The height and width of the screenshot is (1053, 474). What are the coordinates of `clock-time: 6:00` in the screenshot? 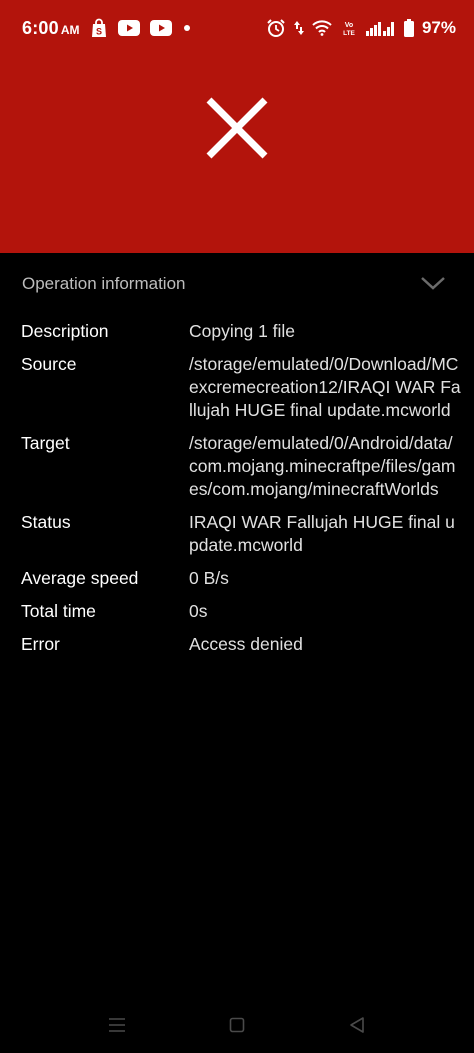 It's located at (40, 27).